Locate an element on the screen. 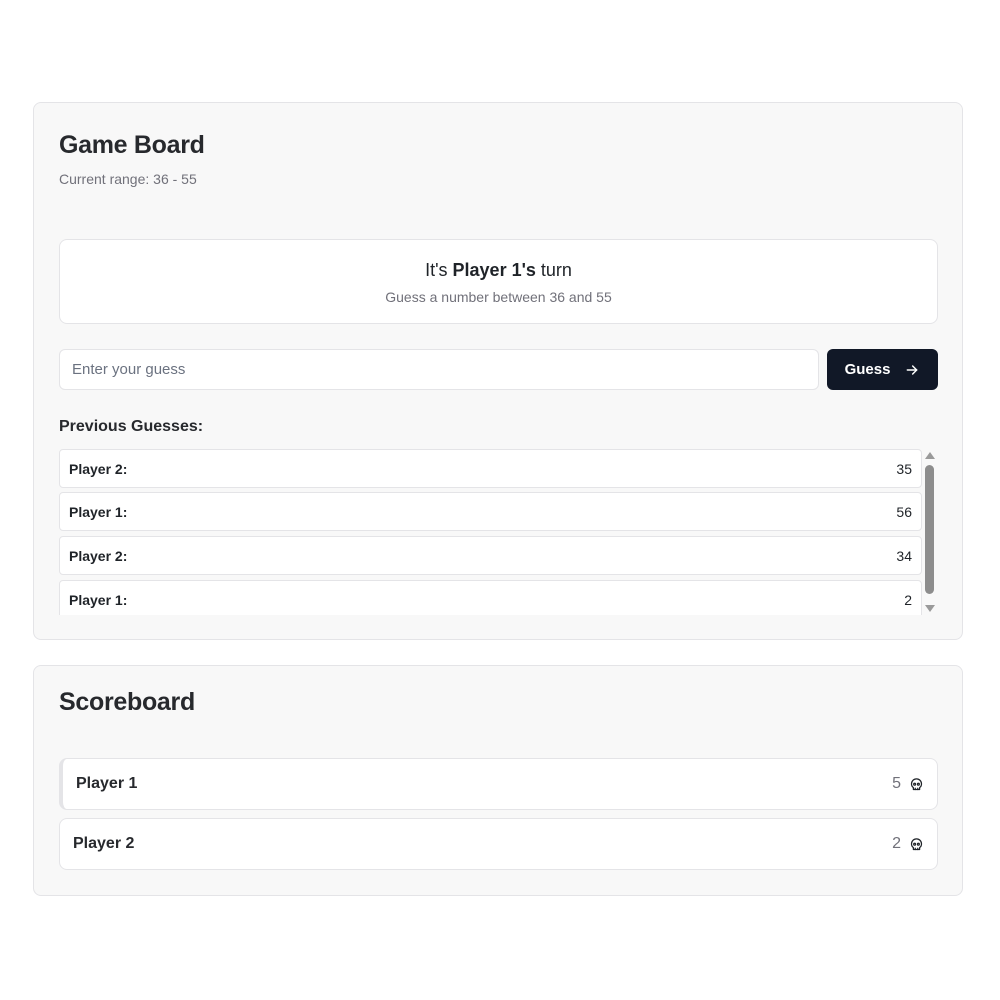  score-value: 2 is located at coordinates (896, 843).